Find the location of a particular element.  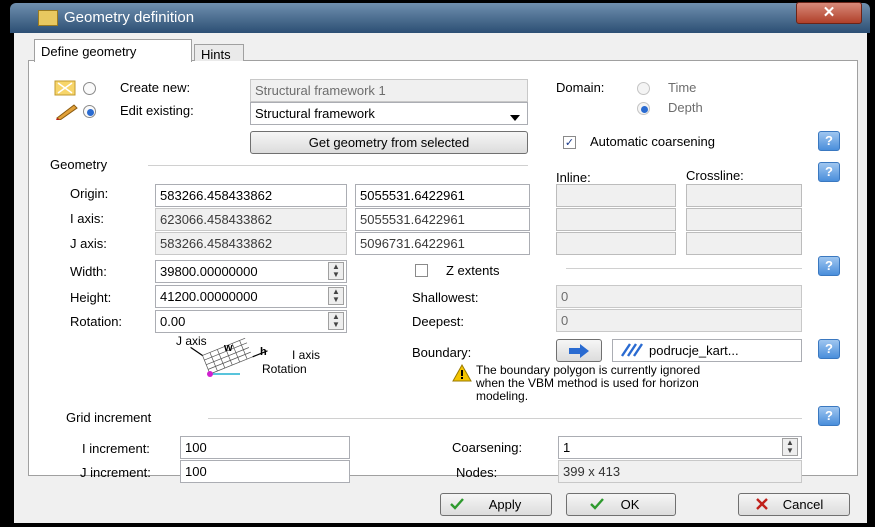

grid-increment-divider is located at coordinates (505, 418).